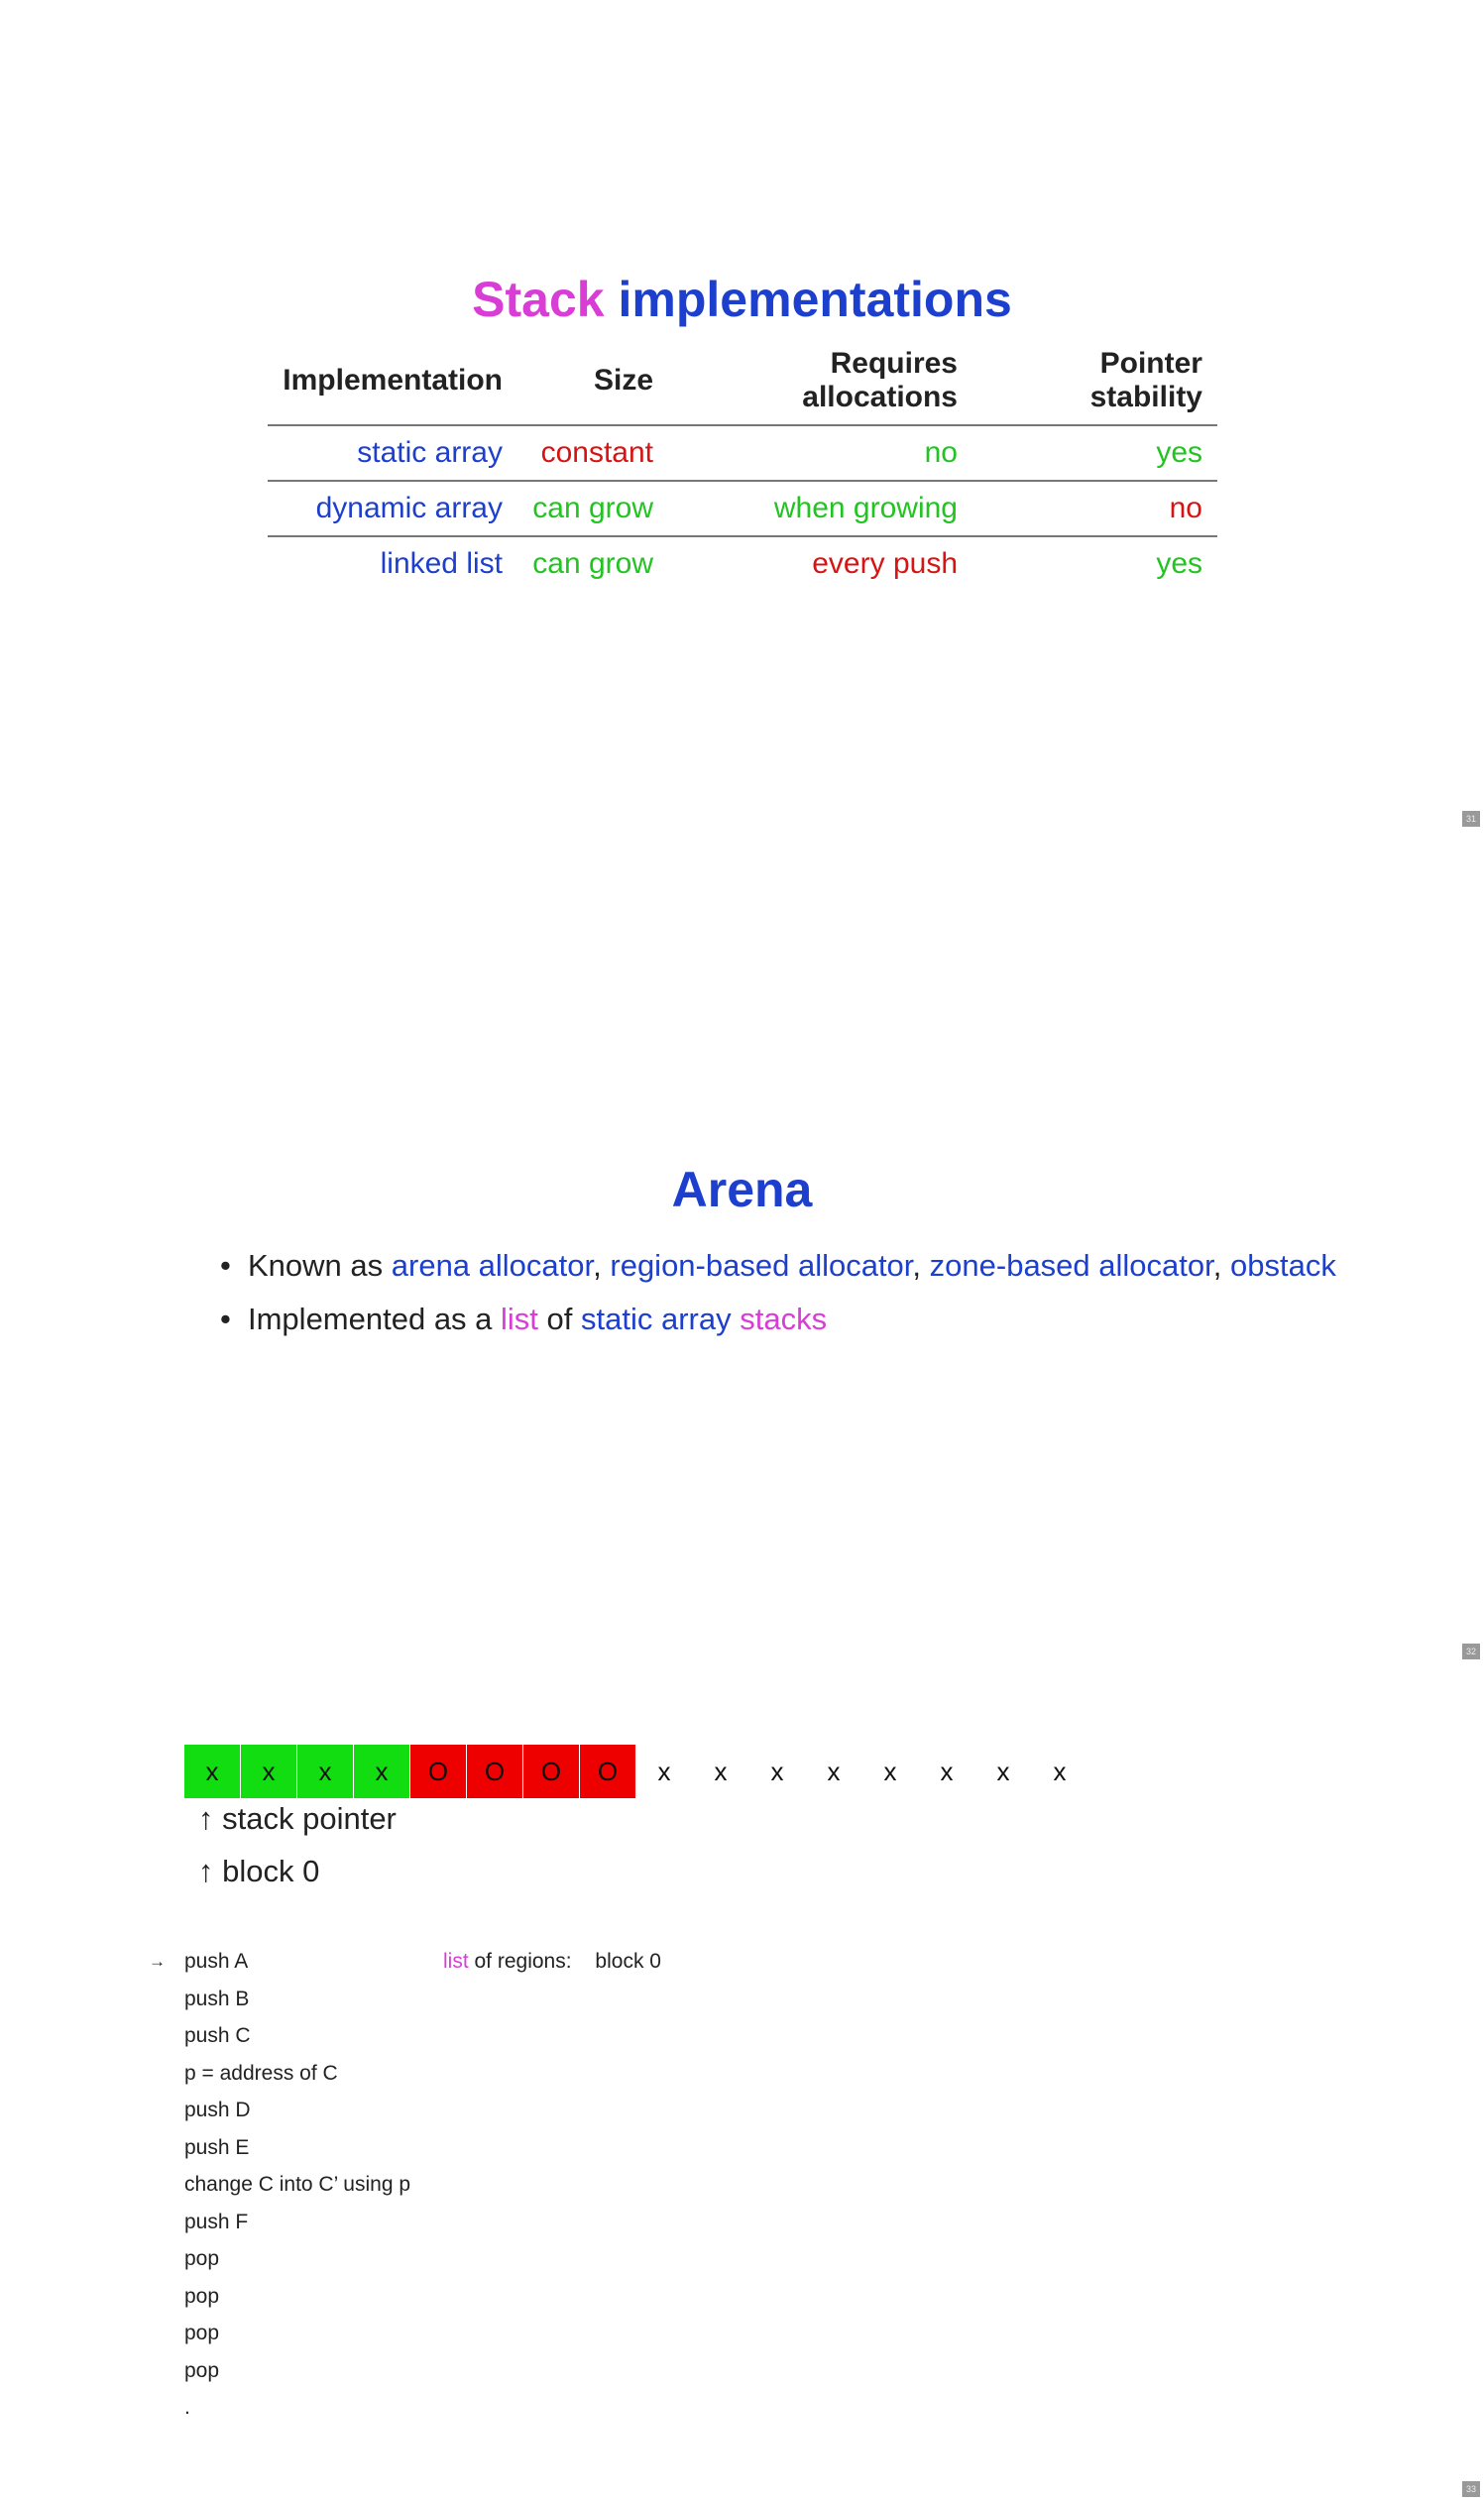 The height and width of the screenshot is (2503, 1484). Describe the element at coordinates (320, 1265) in the screenshot. I see `bullet-text: Known as` at that location.